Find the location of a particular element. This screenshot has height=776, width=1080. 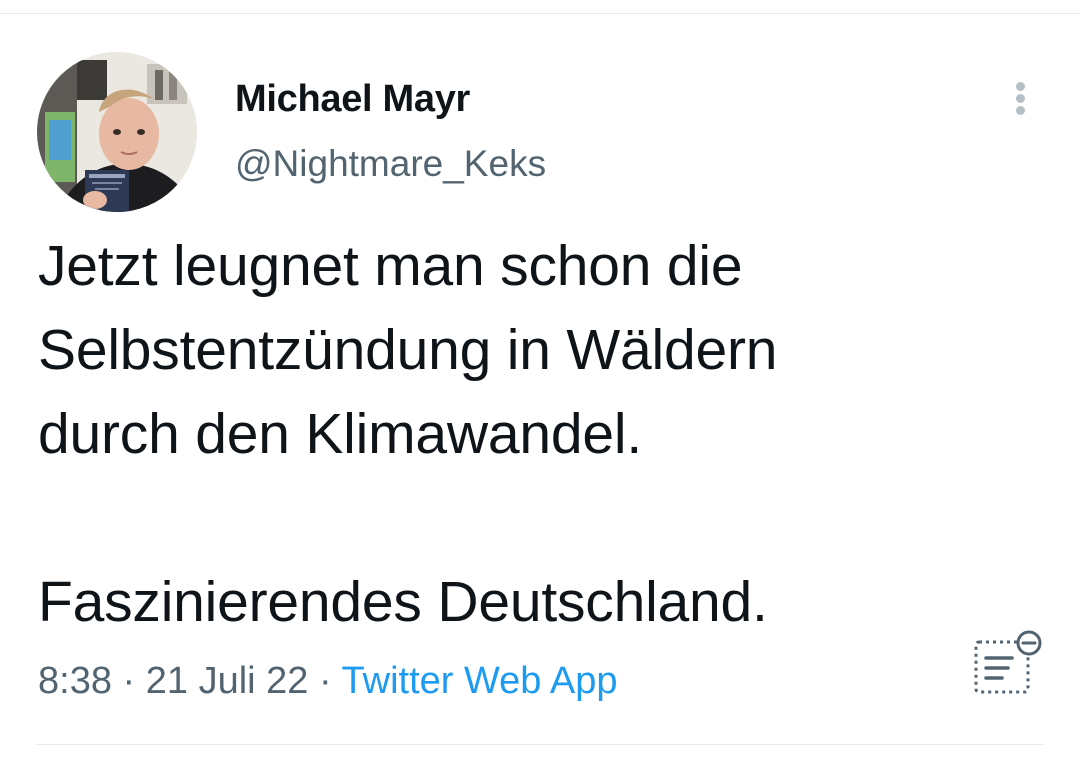

tweet-source-link: Twitter Web App is located at coordinates (480, 681).